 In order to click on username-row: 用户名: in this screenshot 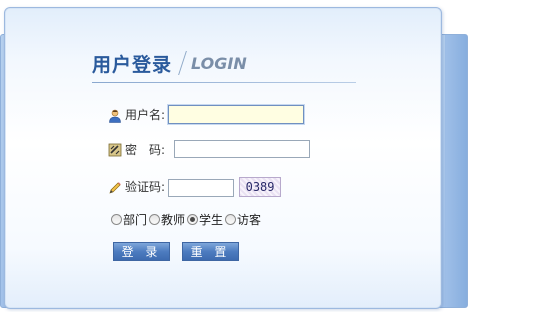, I will do `click(206, 114)`.